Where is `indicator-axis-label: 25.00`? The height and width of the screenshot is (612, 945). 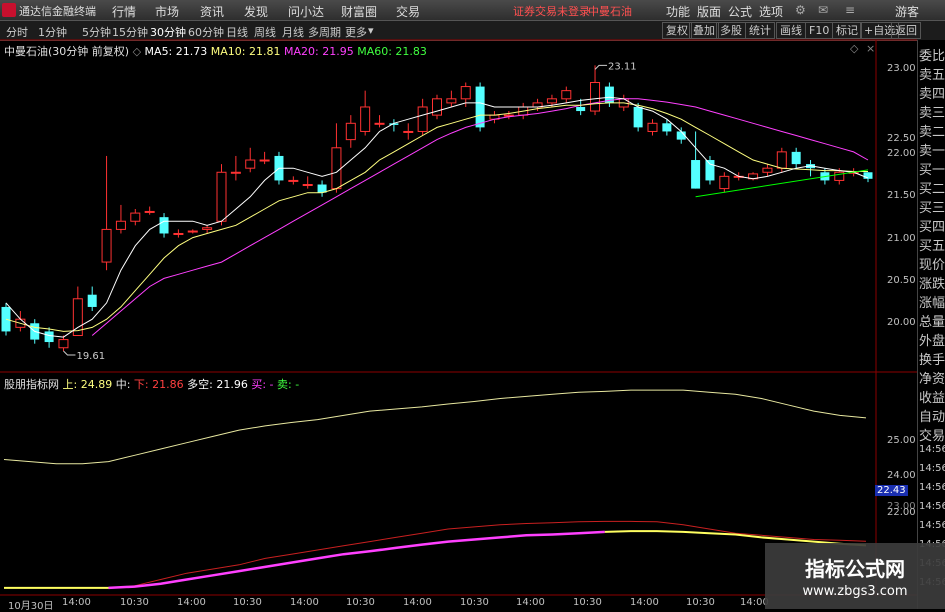
indicator-axis-label: 25.00 is located at coordinates (901, 440).